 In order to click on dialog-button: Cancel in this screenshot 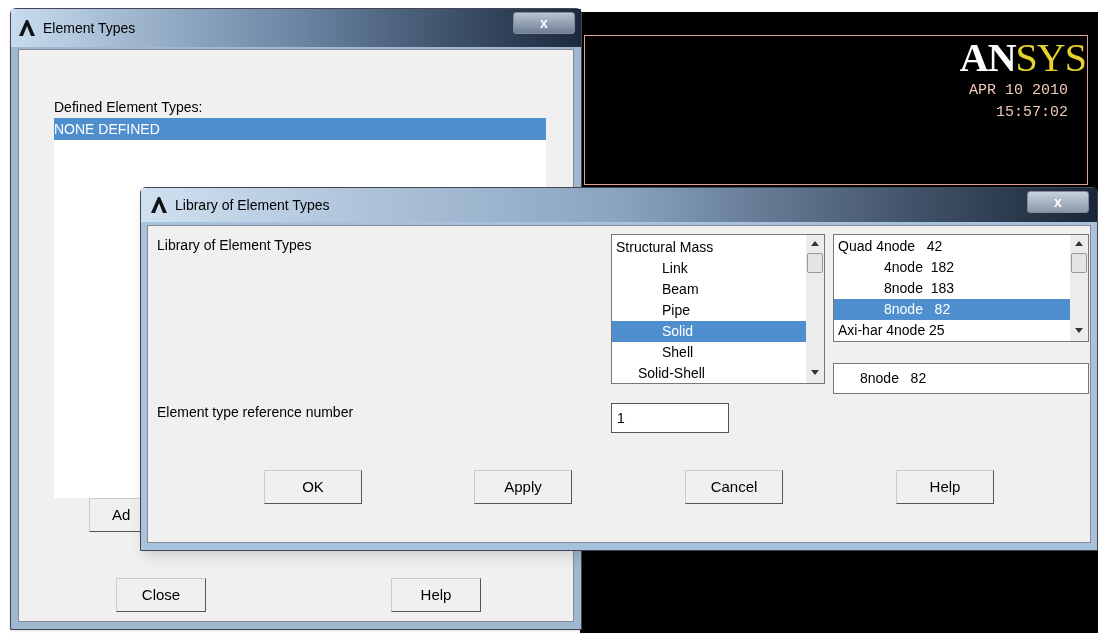, I will do `click(734, 487)`.